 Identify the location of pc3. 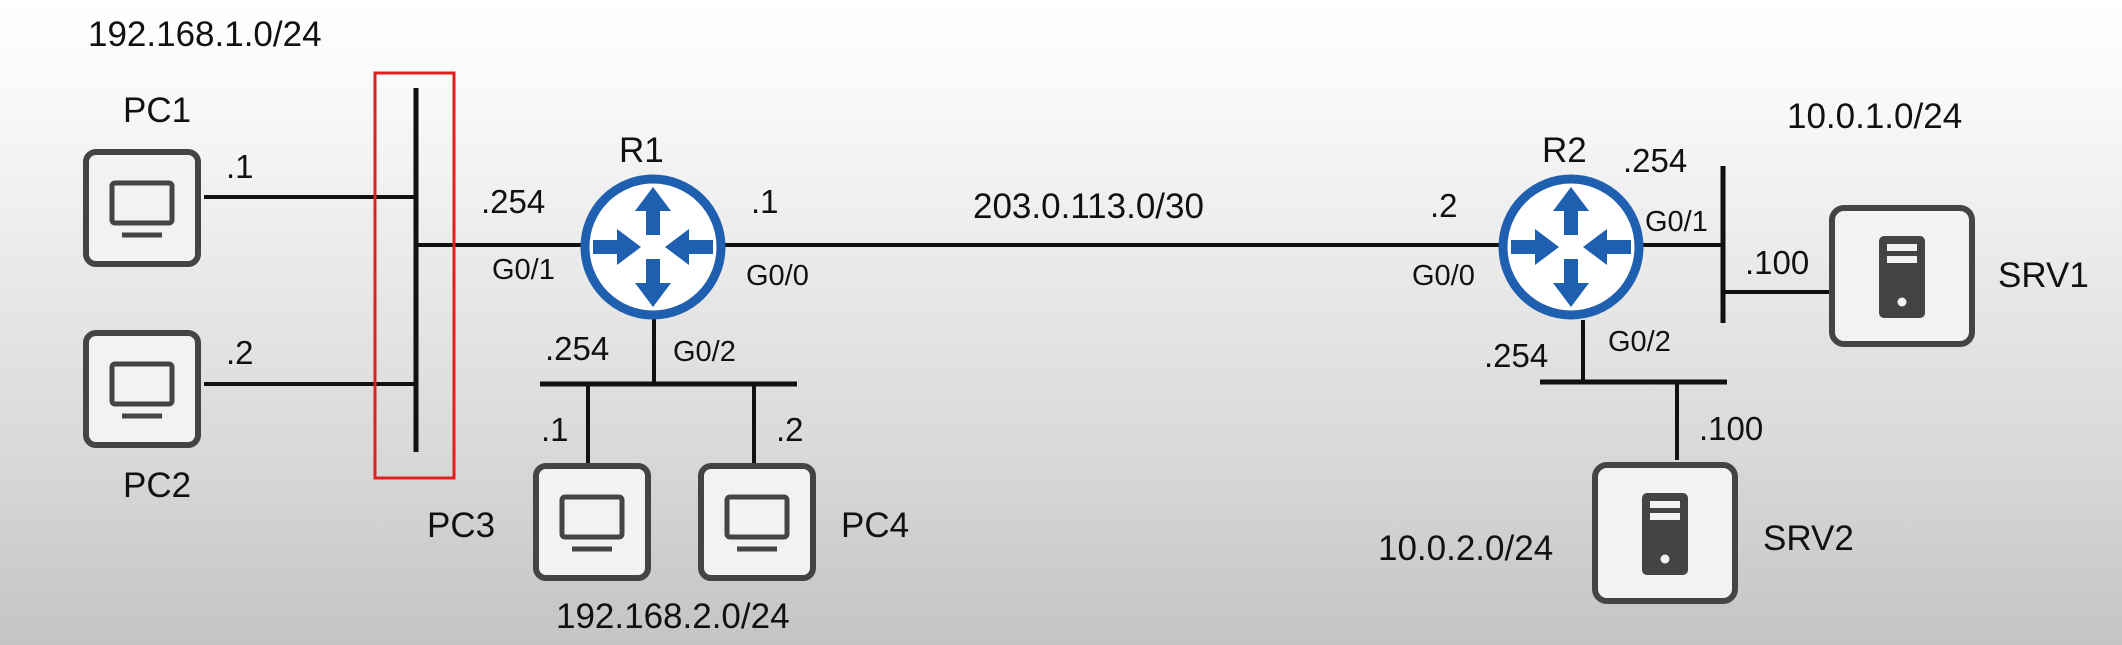
(592, 522).